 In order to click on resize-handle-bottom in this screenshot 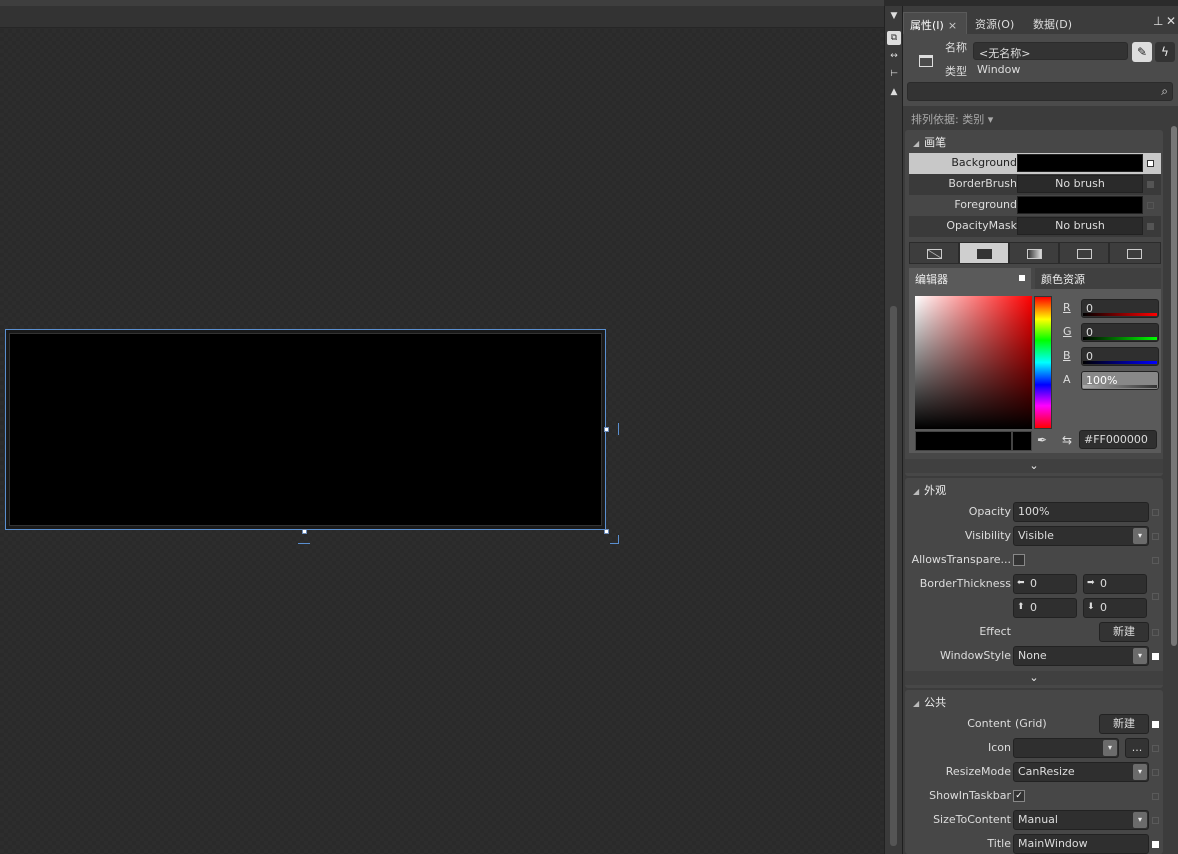, I will do `click(304, 531)`.